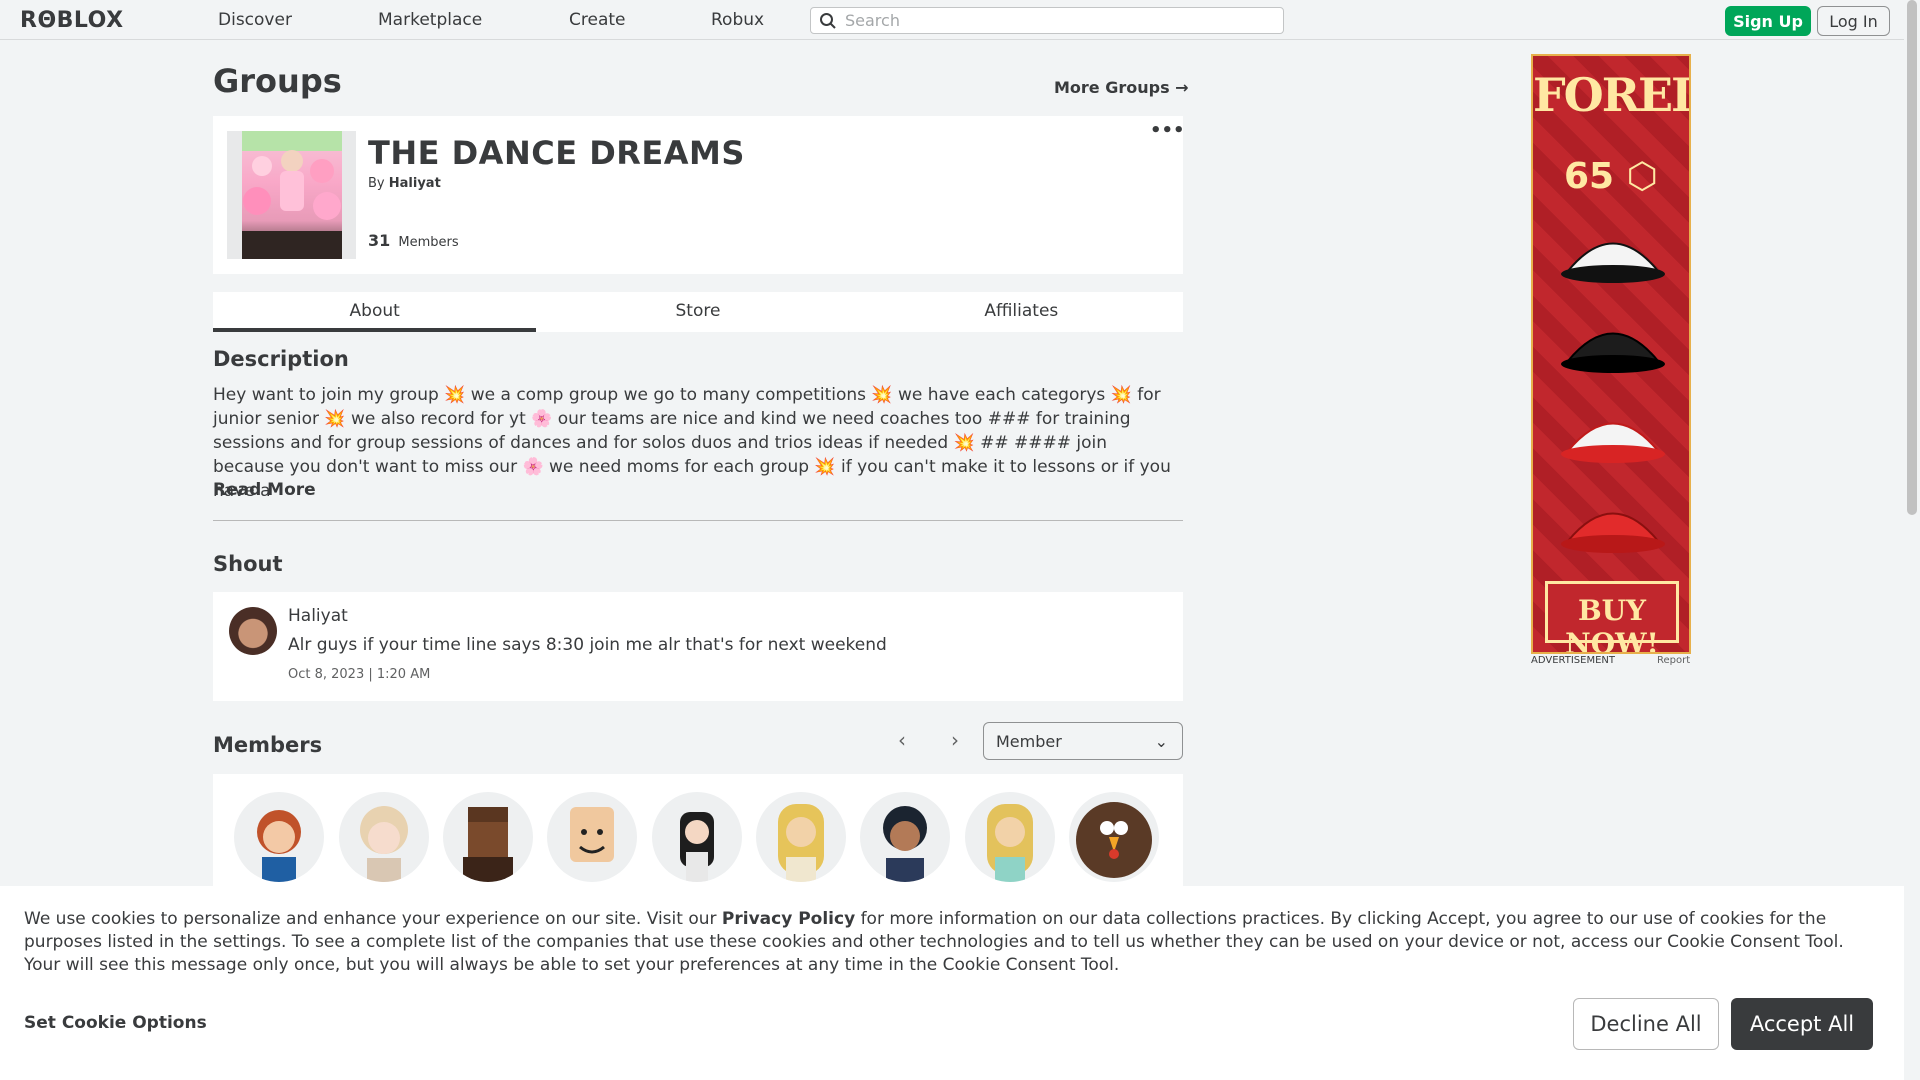  What do you see at coordinates (1589, 176) in the screenshot?
I see `ad-price-value: 65` at bounding box center [1589, 176].